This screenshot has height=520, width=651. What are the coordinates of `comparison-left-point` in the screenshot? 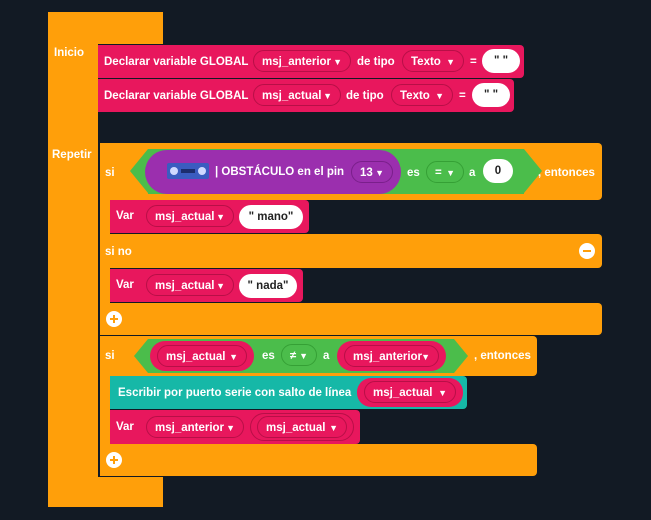 It's located at (141, 356).